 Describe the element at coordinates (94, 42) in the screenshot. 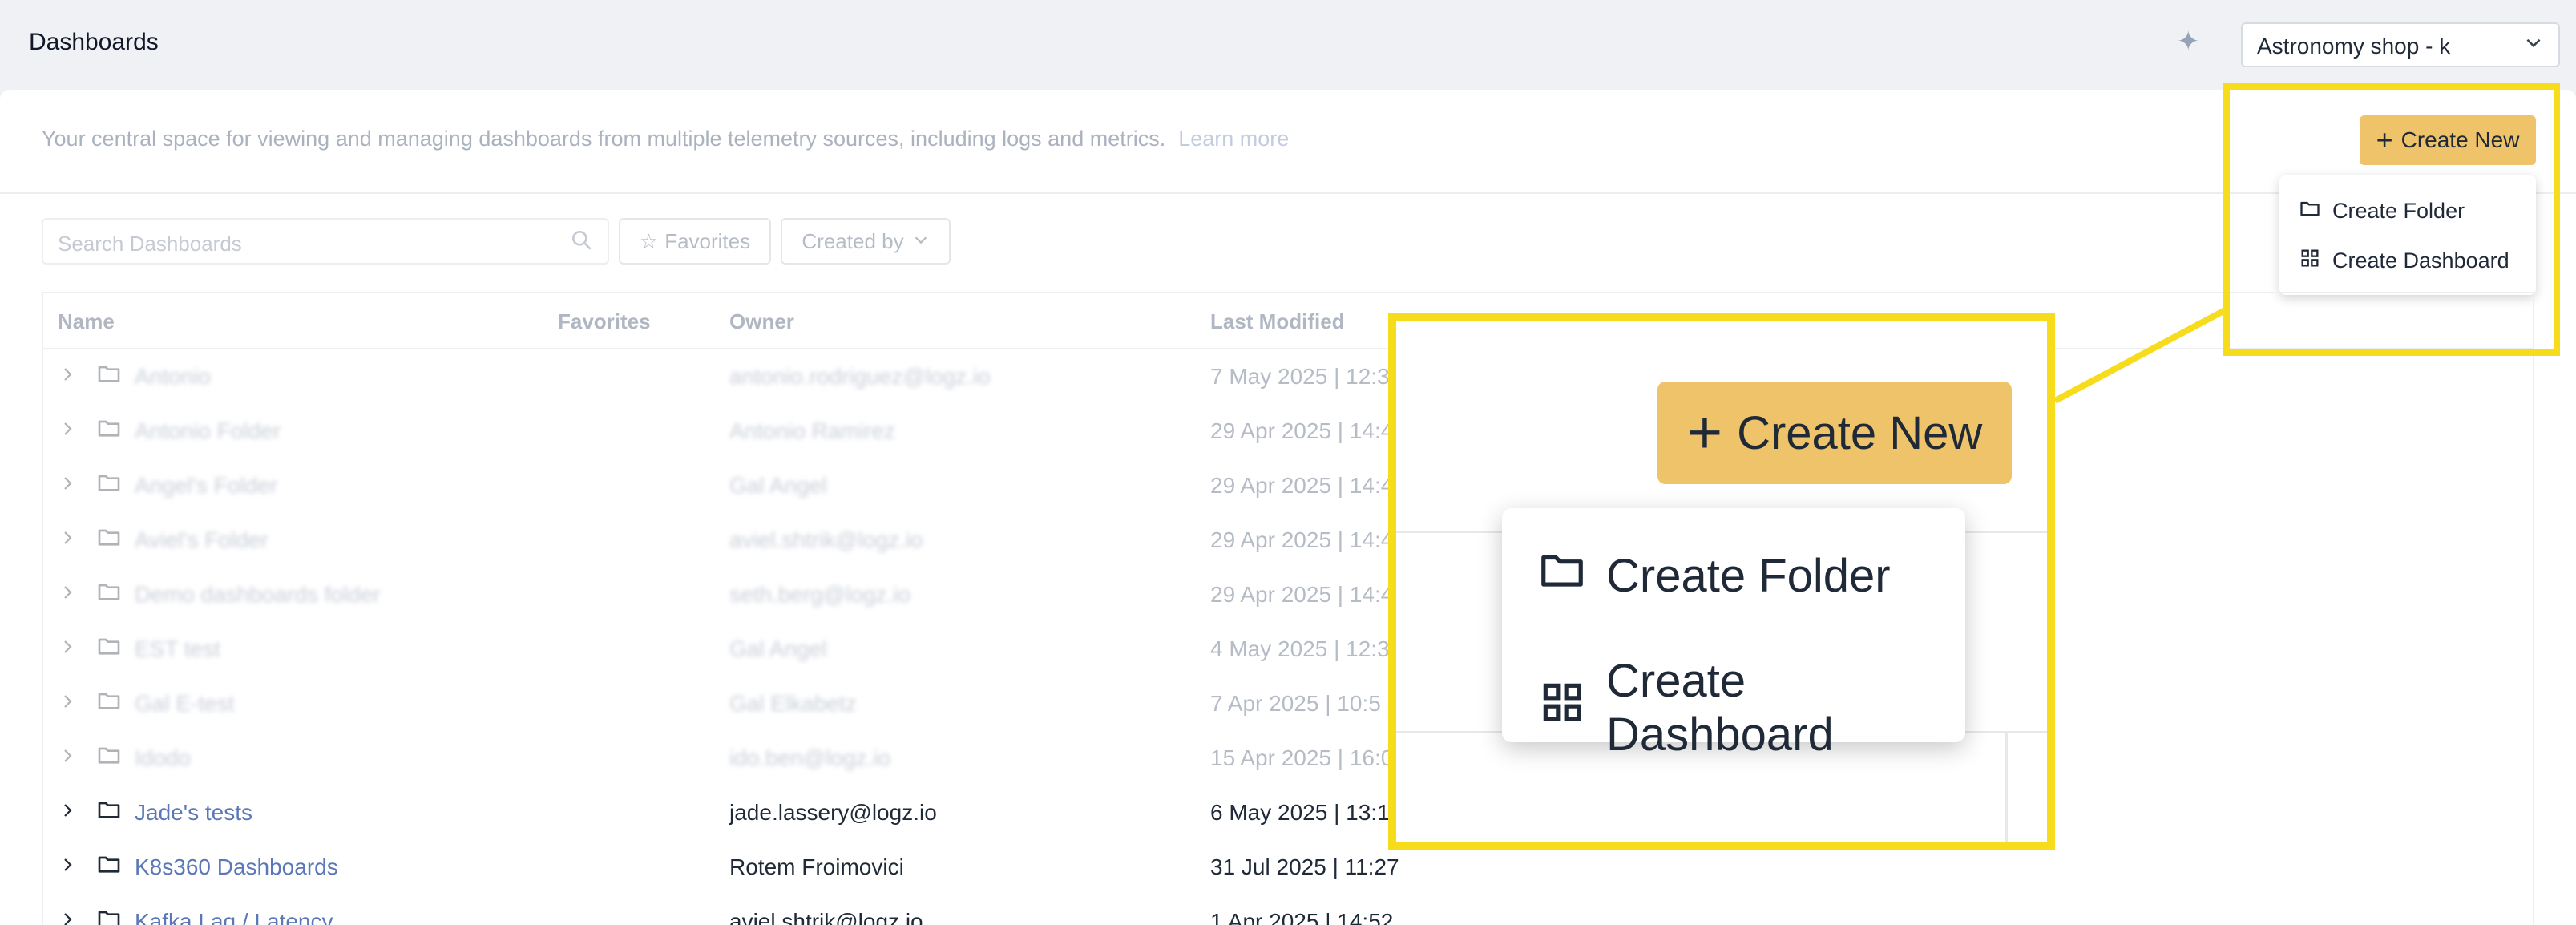

I see `page-title: Dashboards` at that location.